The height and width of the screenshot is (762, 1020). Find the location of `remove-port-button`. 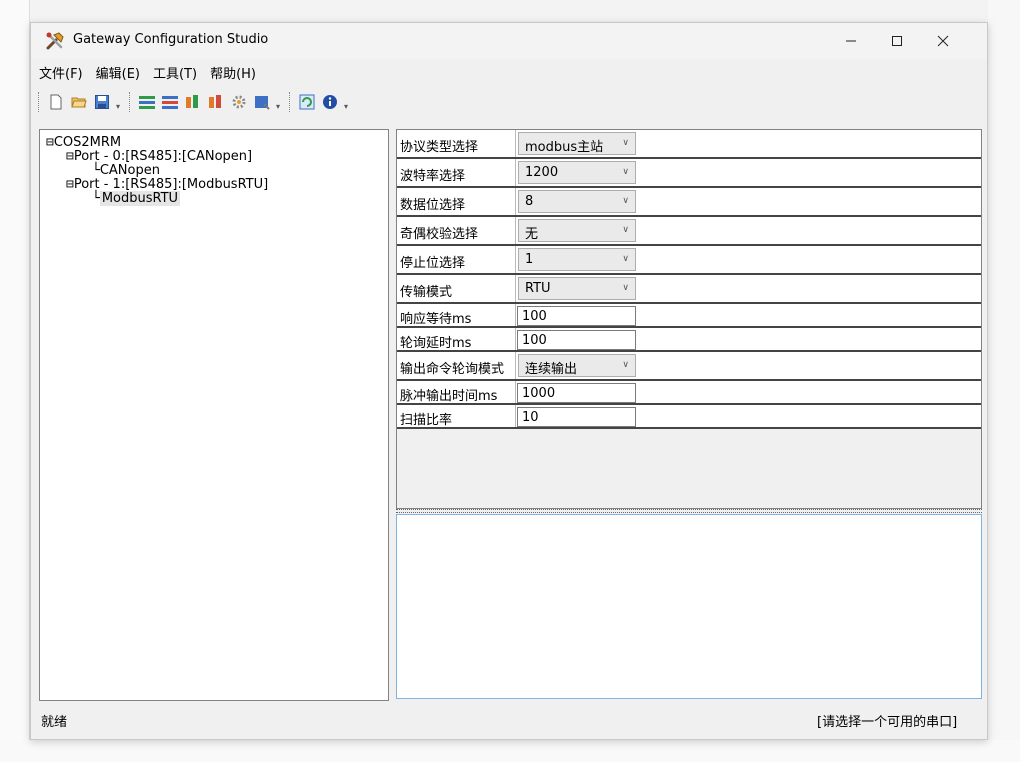

remove-port-button is located at coordinates (170, 102).